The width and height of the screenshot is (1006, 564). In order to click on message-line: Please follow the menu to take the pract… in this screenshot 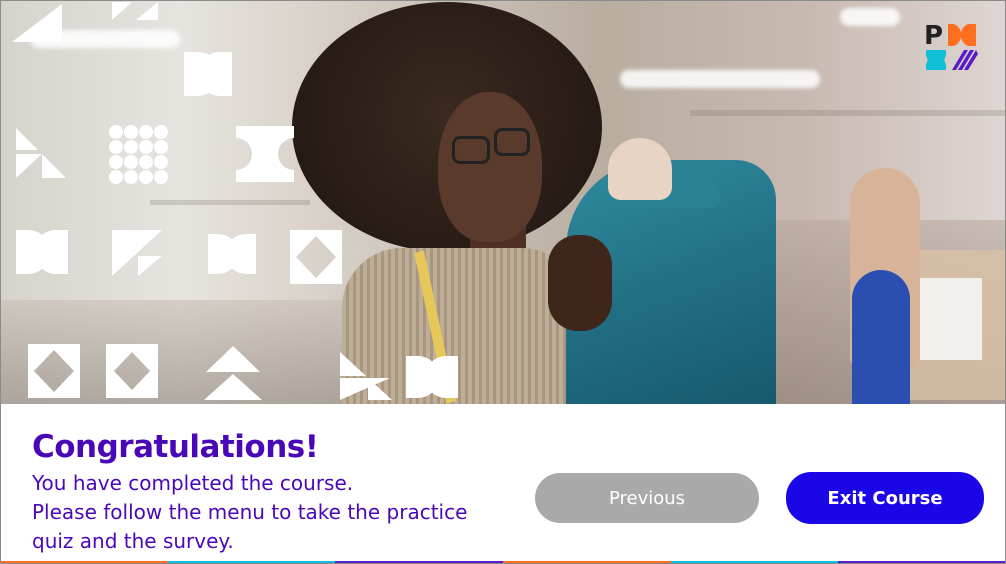, I will do `click(250, 512)`.